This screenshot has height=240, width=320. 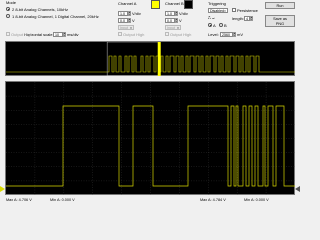 What do you see at coordinates (188, 4) in the screenshot?
I see `channel-b-color-swatch` at bounding box center [188, 4].